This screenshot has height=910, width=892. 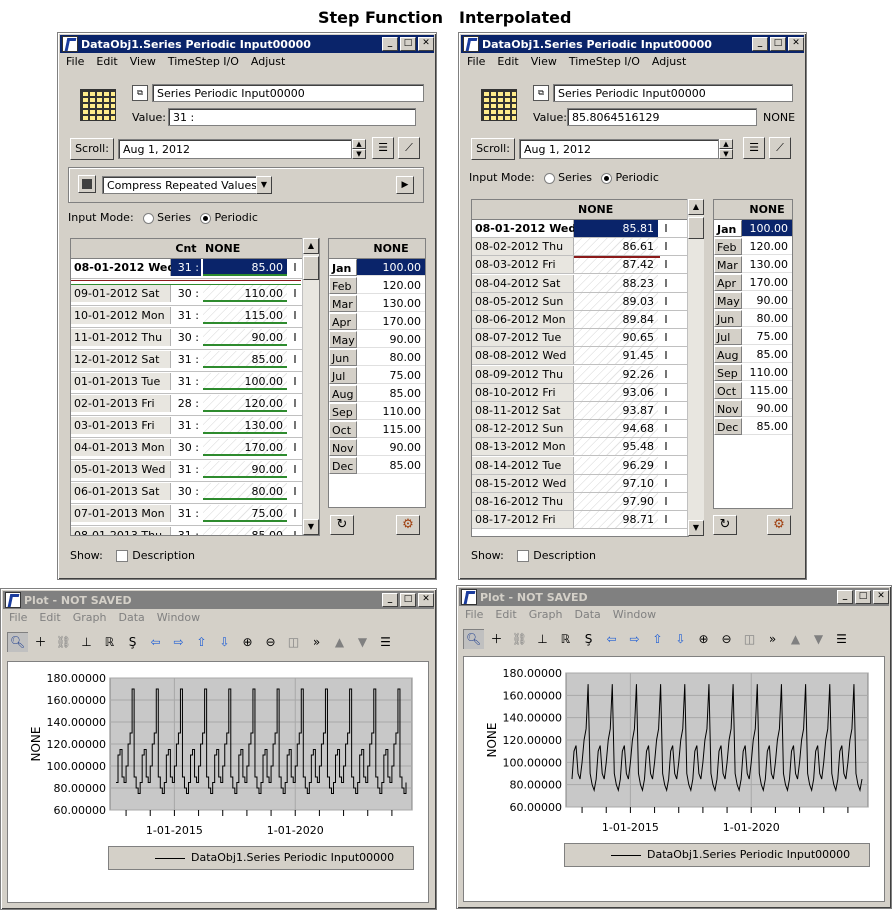 I want to click on row-value: 170.00, so click(x=245, y=447).